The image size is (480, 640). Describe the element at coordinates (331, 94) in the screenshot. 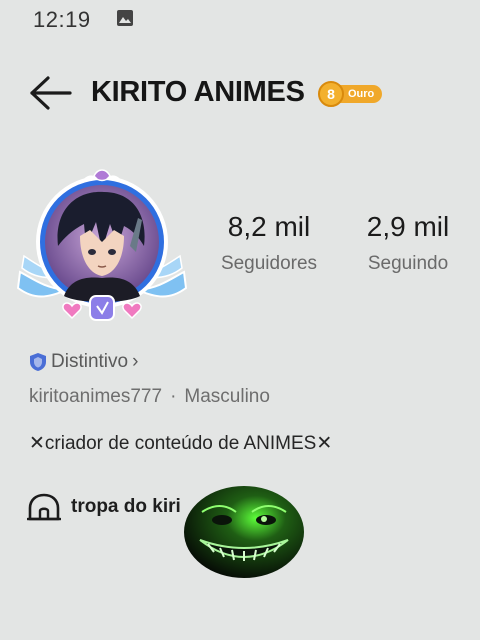

I see `level-coin-icon: 8` at that location.